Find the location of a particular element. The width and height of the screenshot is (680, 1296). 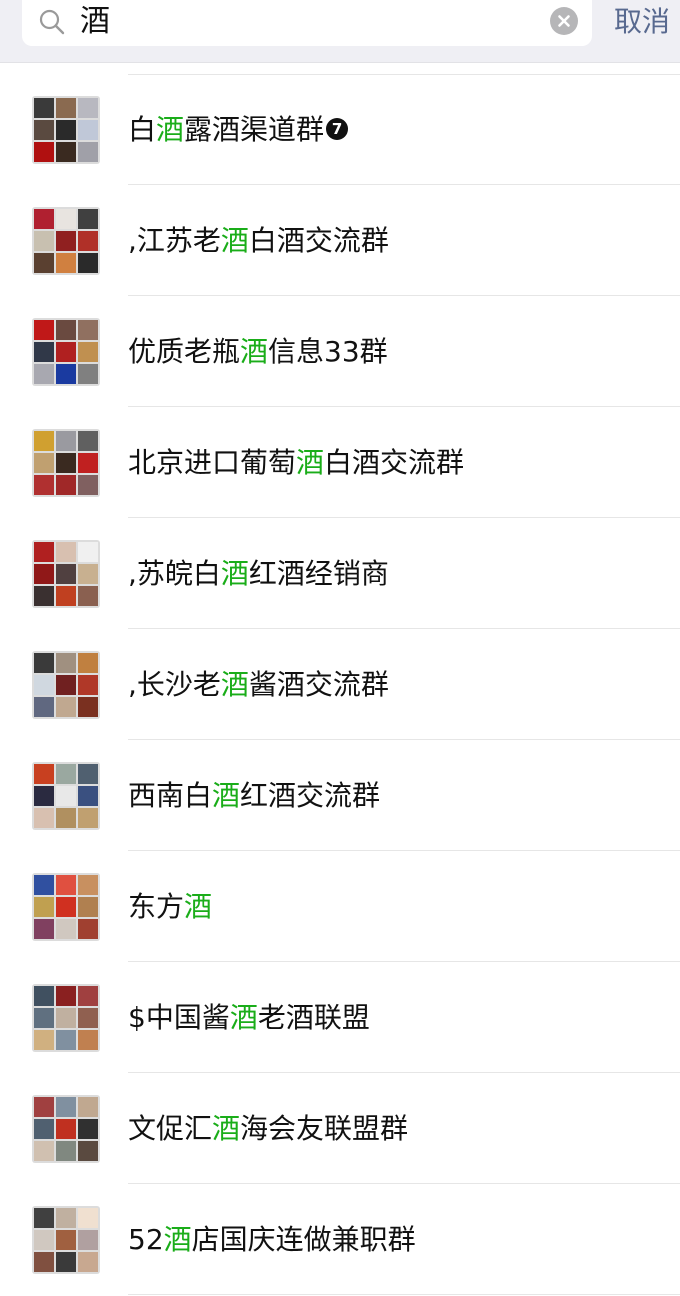

result-row: ,江苏老酒白酒交流群 is located at coordinates (340, 240).